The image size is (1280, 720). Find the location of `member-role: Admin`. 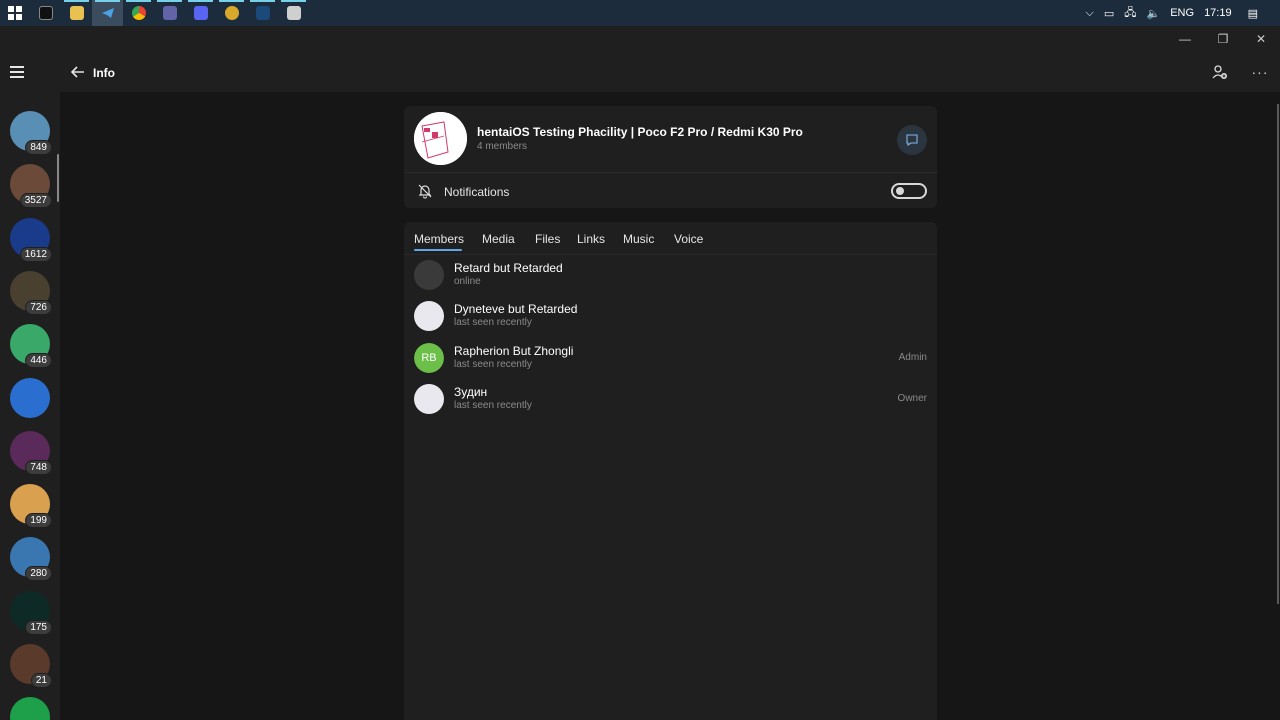

member-role: Admin is located at coordinates (912, 357).